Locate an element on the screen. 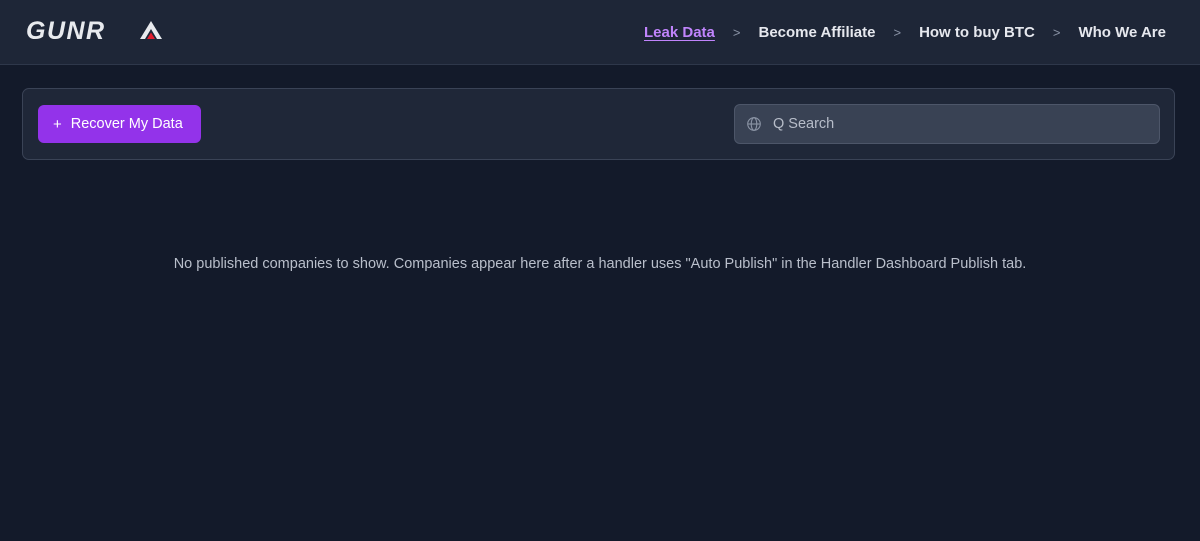  recover-button-label: Recover My Data is located at coordinates (126, 124).